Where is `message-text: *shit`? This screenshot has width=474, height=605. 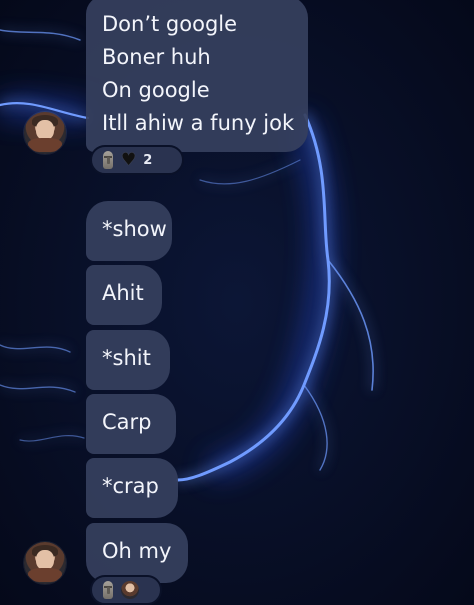
message-text: *shit is located at coordinates (126, 358).